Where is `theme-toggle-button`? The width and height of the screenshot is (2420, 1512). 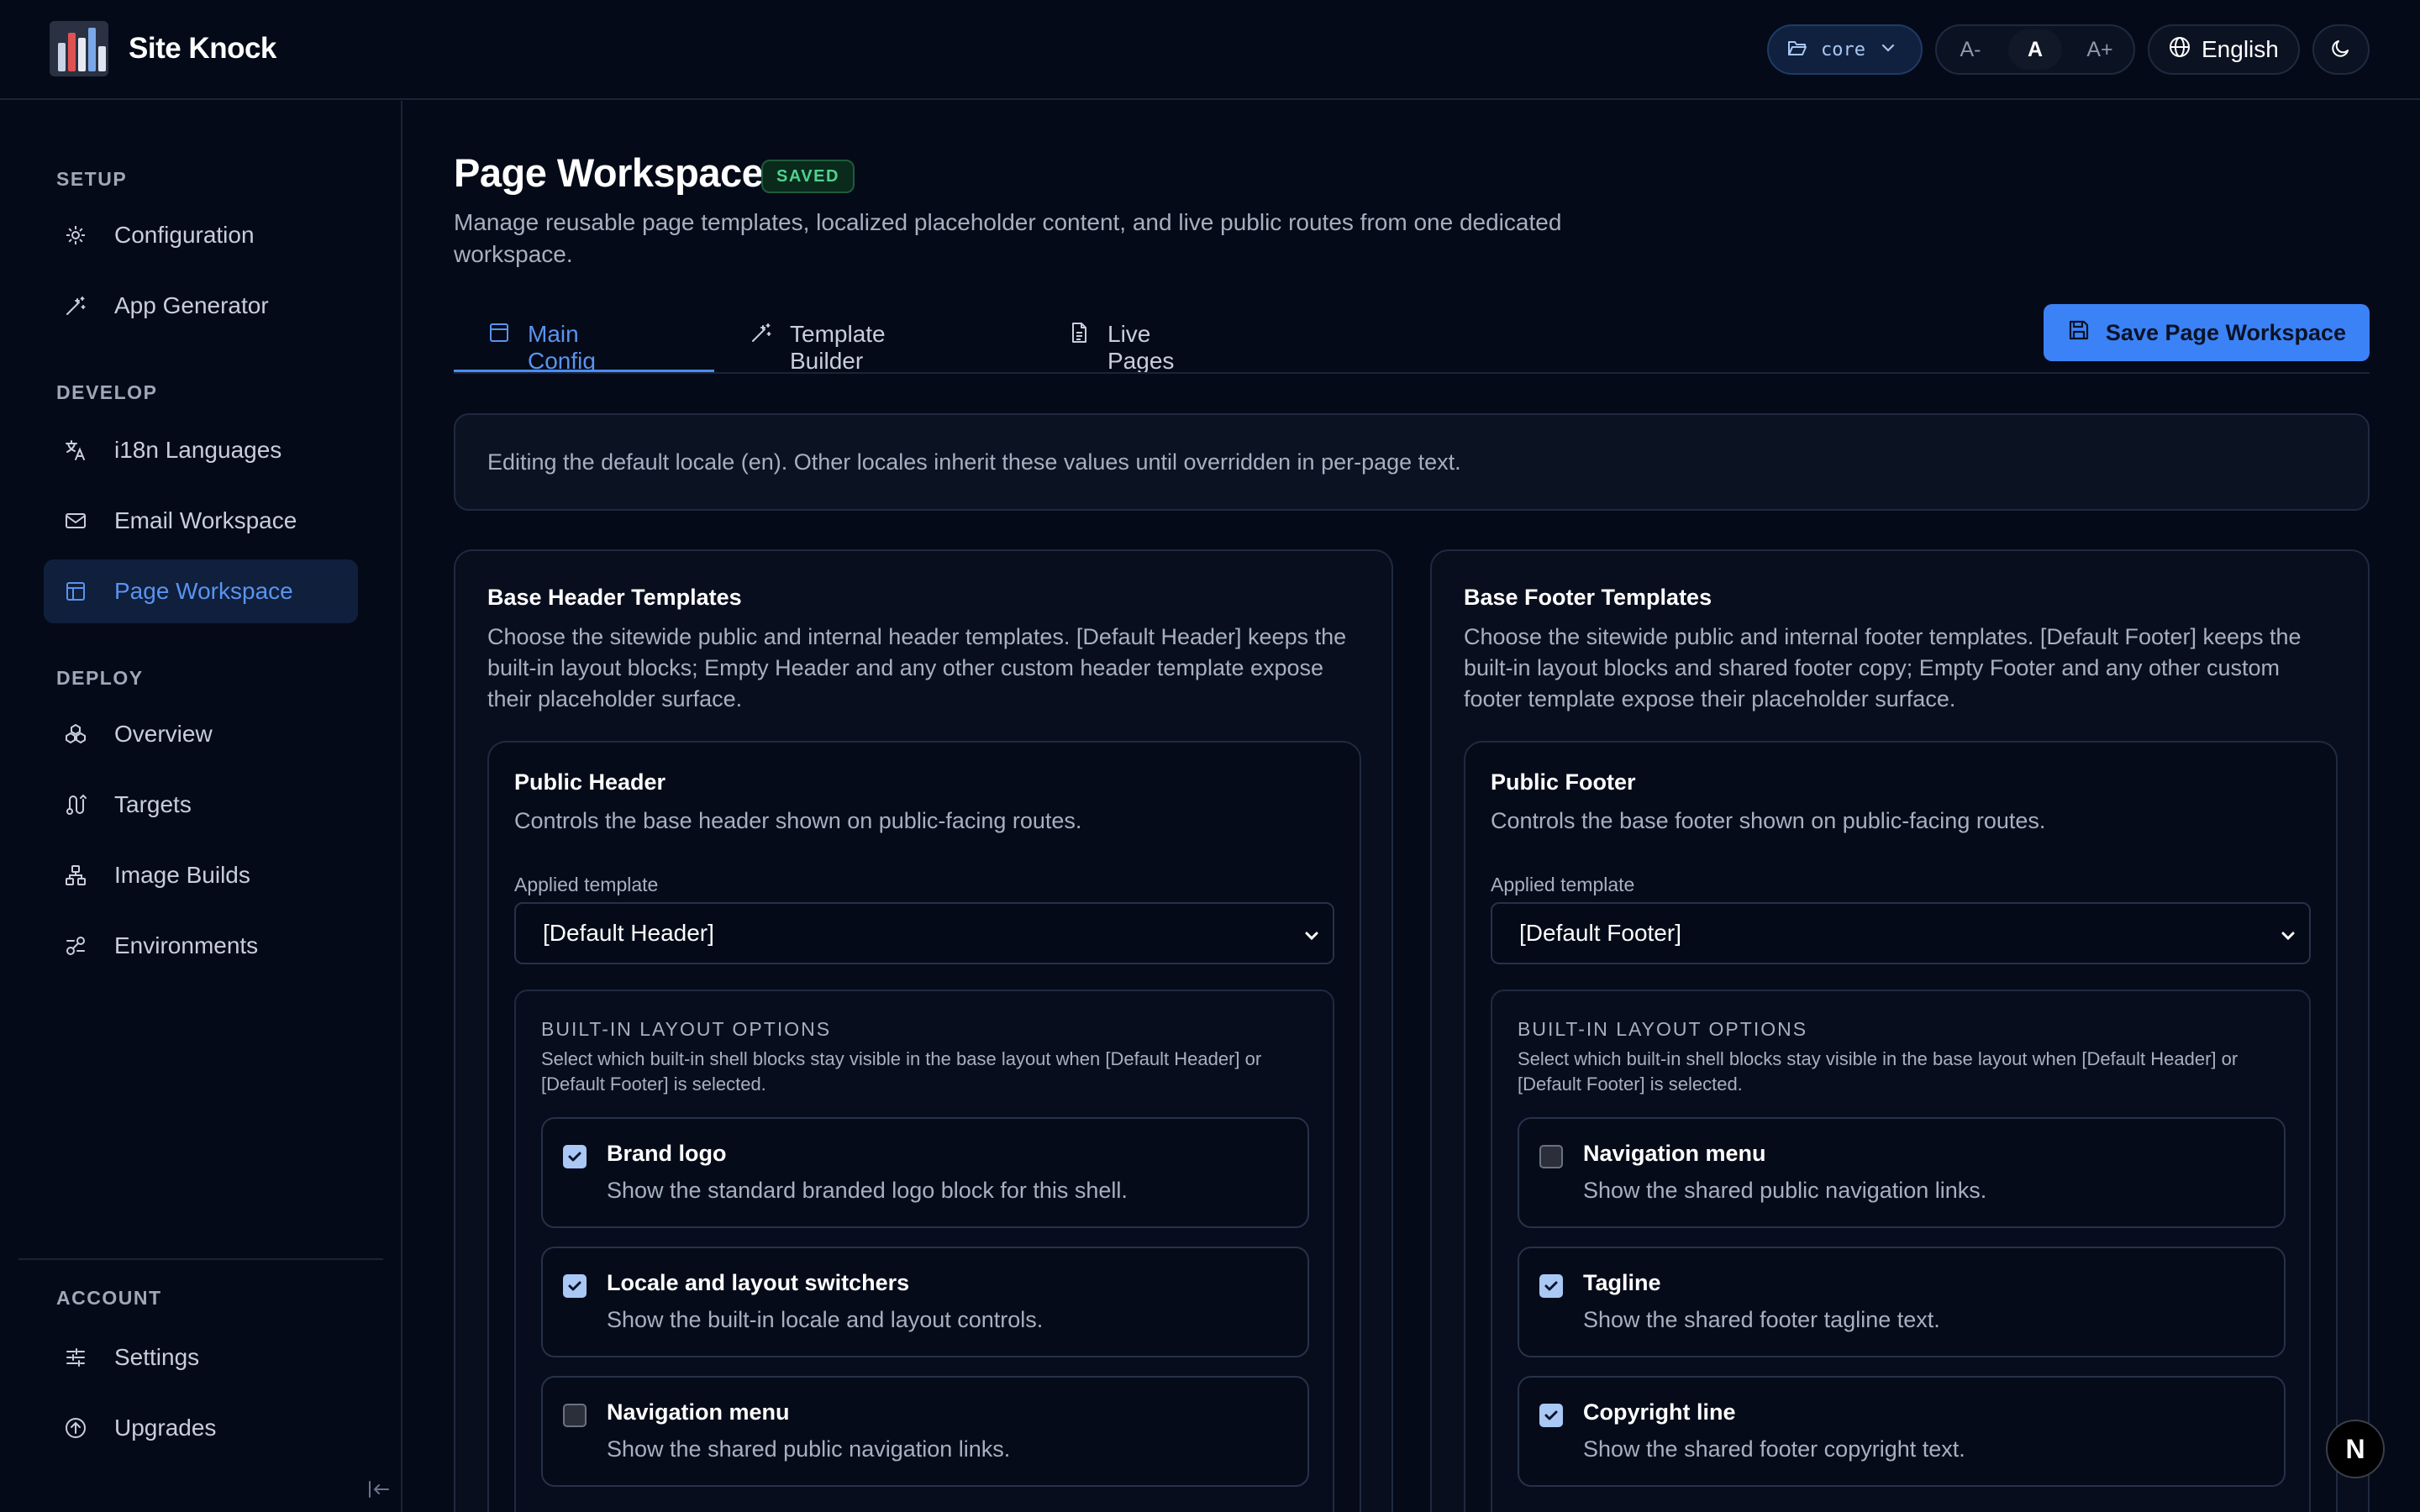
theme-toggle-button is located at coordinates (2341, 49).